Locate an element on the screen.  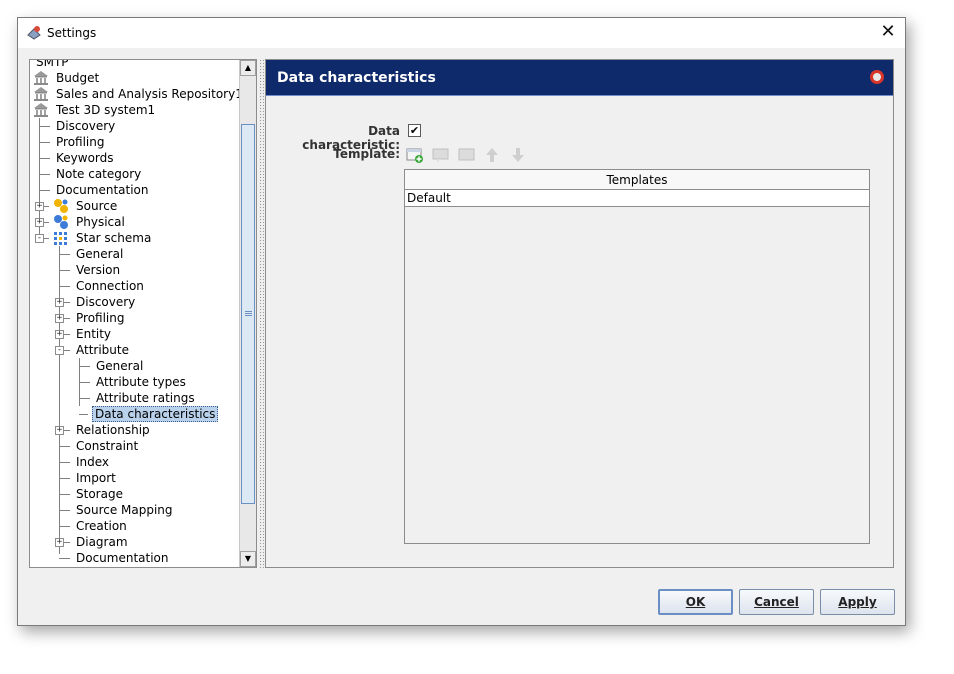
table-row: Default is located at coordinates (637, 198).